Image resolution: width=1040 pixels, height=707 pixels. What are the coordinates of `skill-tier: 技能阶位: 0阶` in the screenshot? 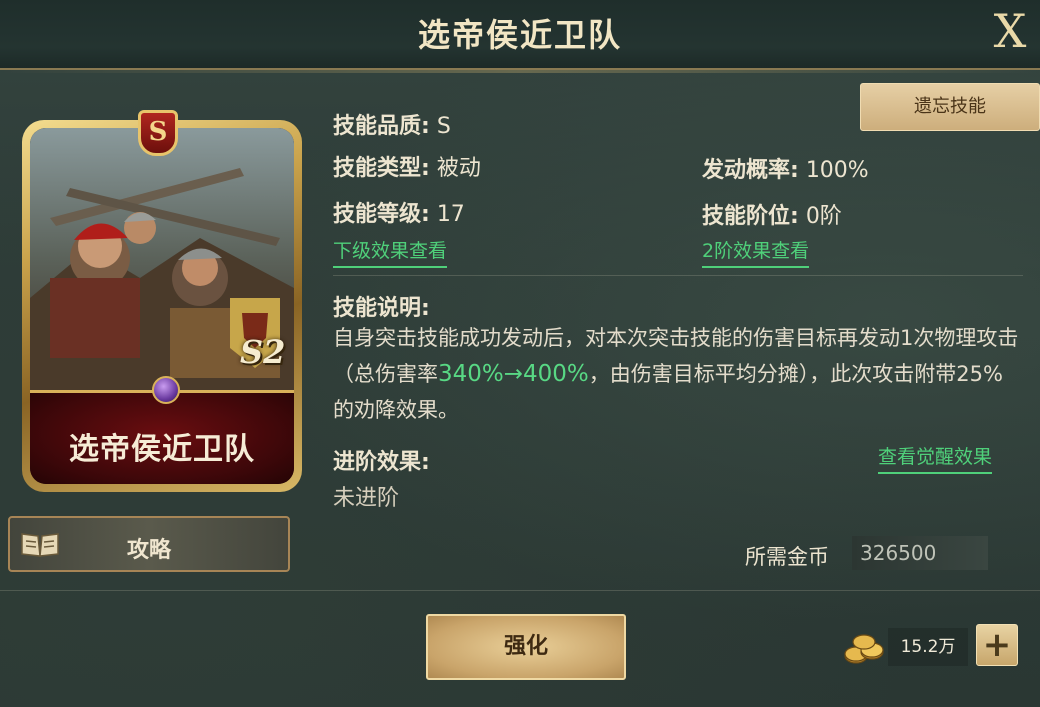 It's located at (772, 214).